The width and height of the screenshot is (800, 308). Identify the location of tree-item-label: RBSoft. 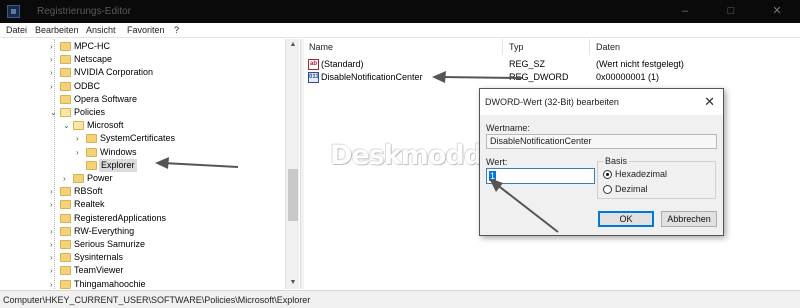
(88, 191).